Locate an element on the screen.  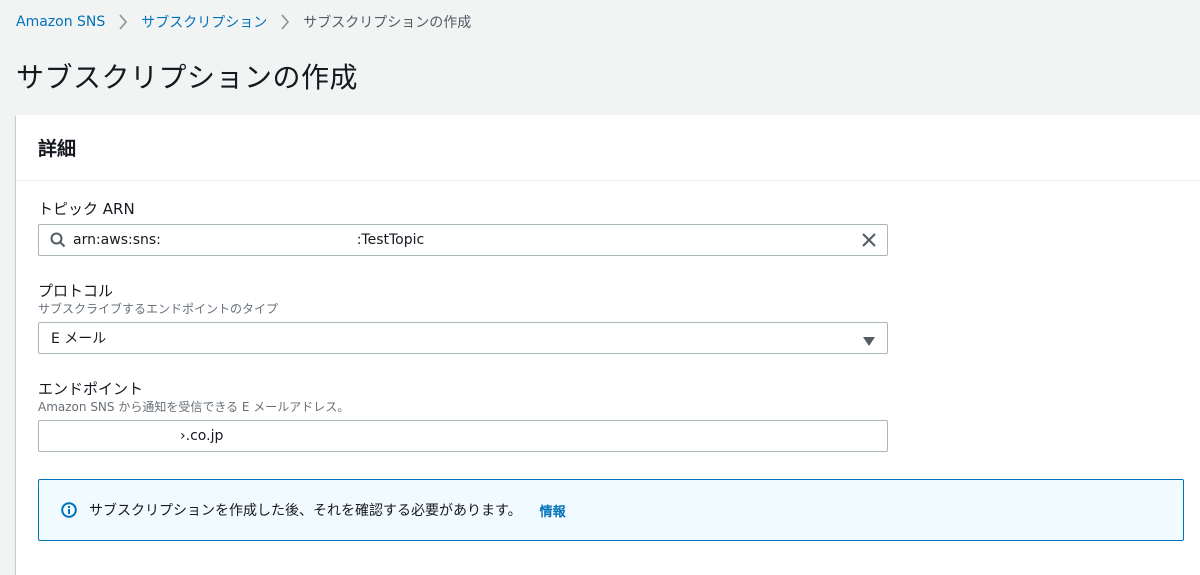
breadcrumb: Amazon SNS サブスクリプション サブスクリプションの作成 is located at coordinates (243, 22).